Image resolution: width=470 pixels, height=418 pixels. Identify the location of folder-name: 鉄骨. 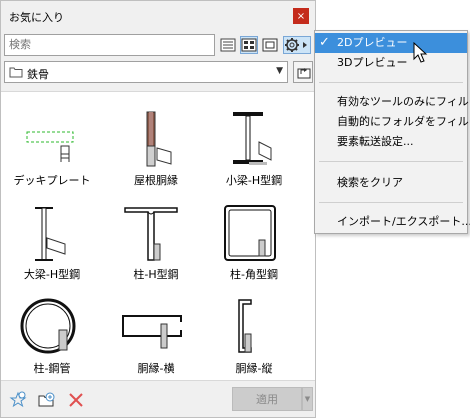
(38, 74).